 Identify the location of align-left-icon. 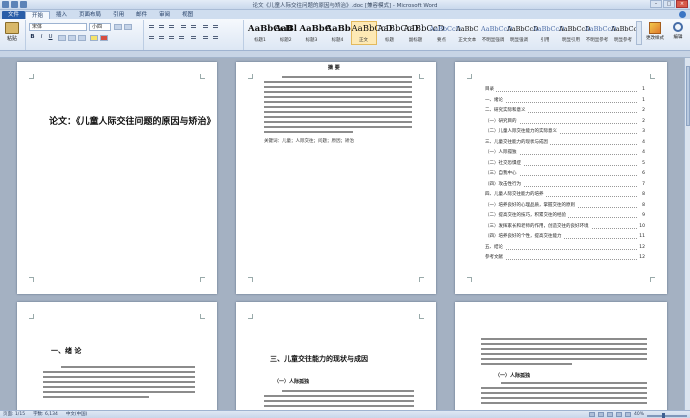
(151, 37).